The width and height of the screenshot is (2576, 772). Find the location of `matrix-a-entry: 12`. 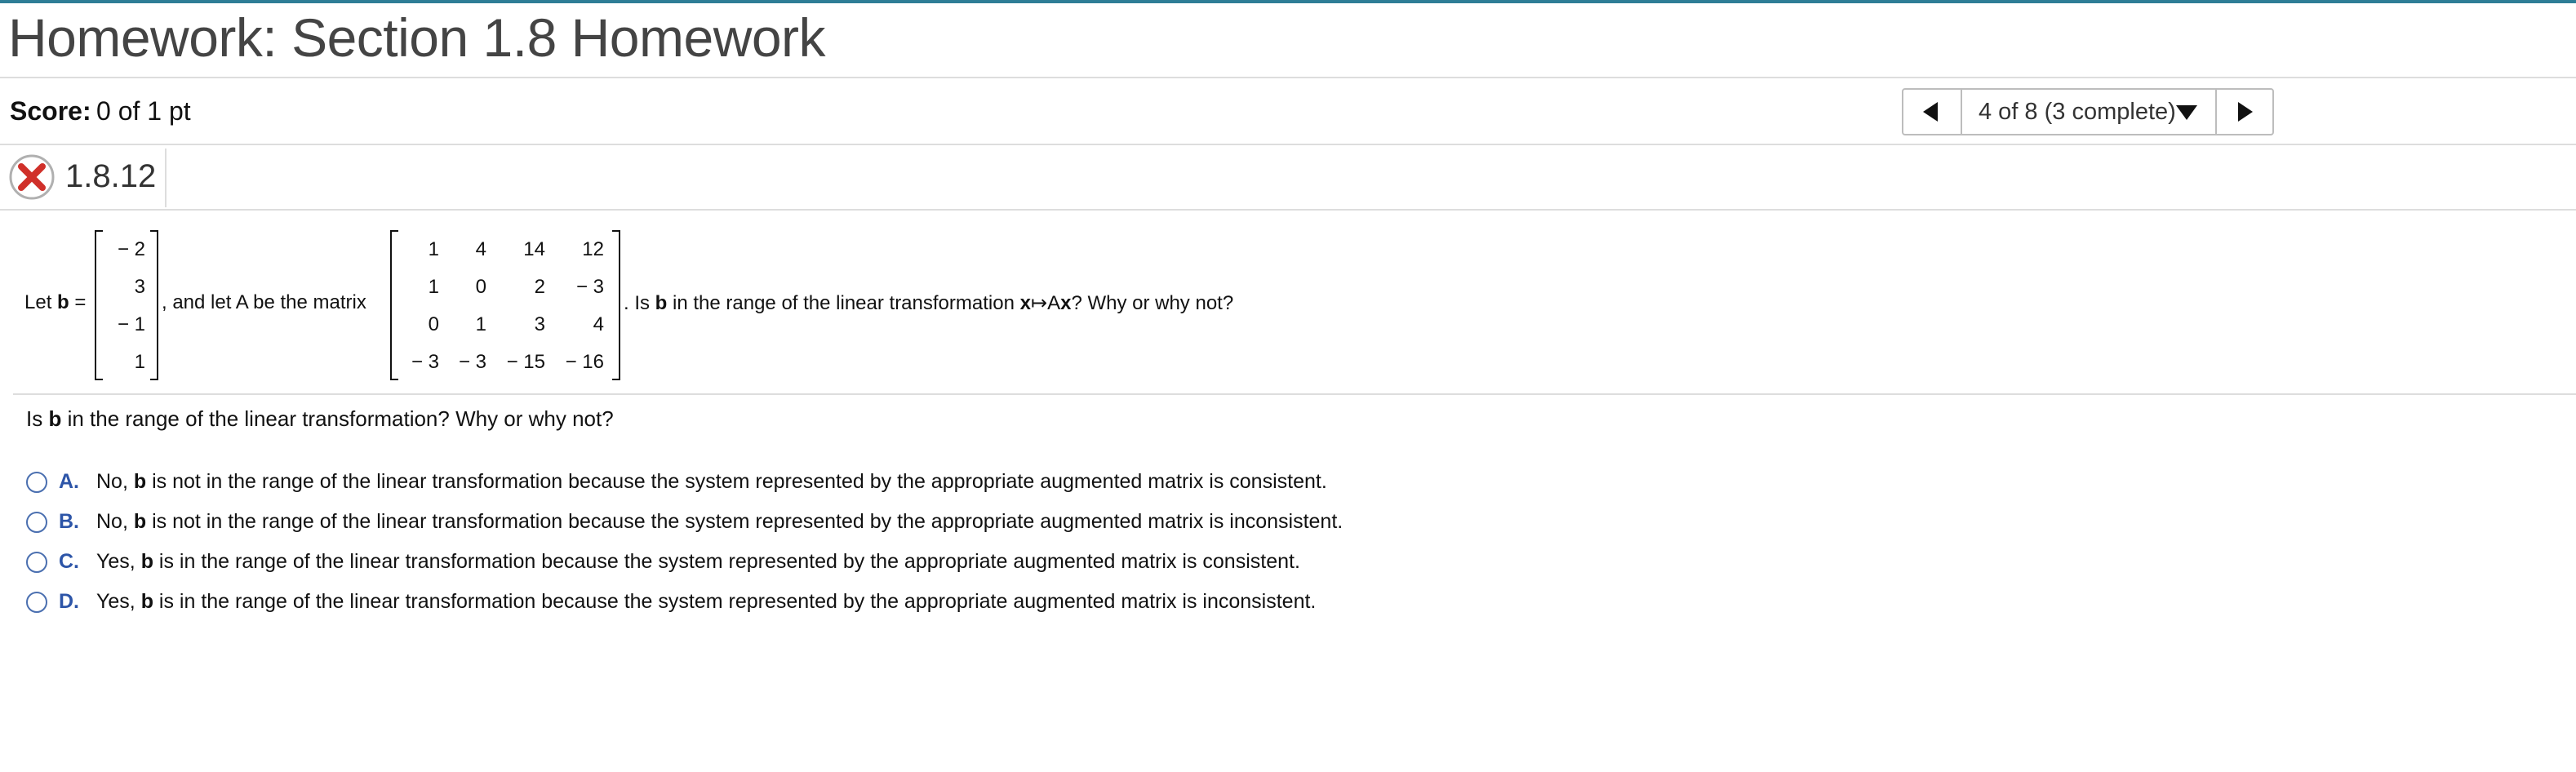

matrix-a-entry: 12 is located at coordinates (593, 249).